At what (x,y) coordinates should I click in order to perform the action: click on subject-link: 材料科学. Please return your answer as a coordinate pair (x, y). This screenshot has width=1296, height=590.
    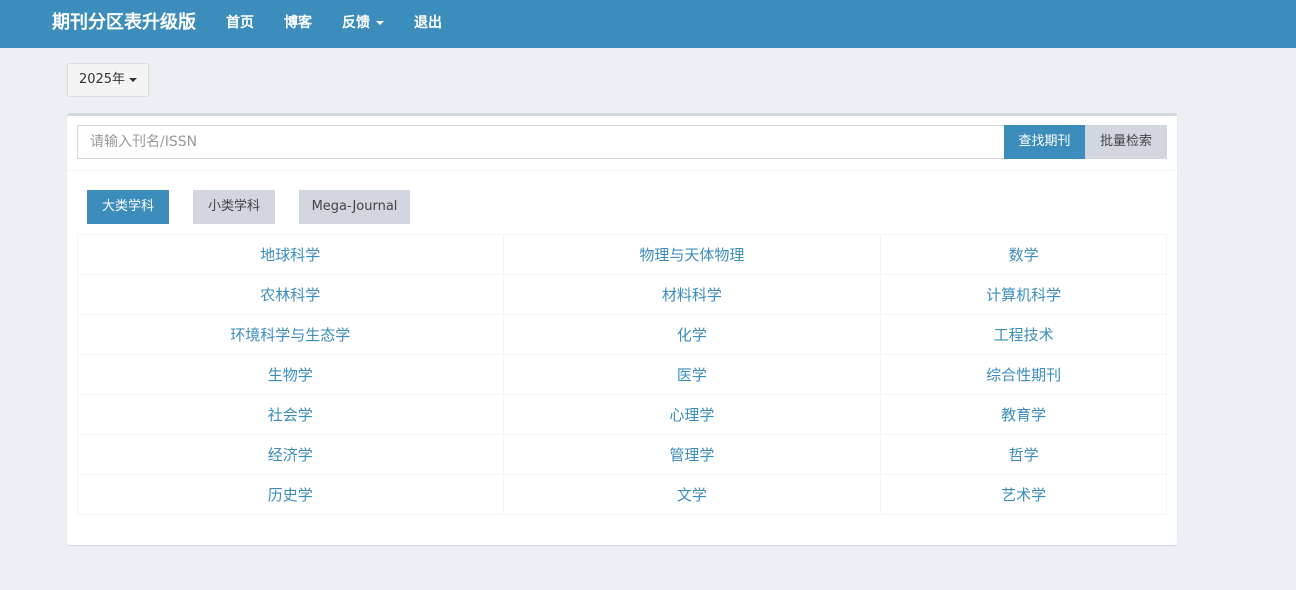
    Looking at the image, I should click on (692, 295).